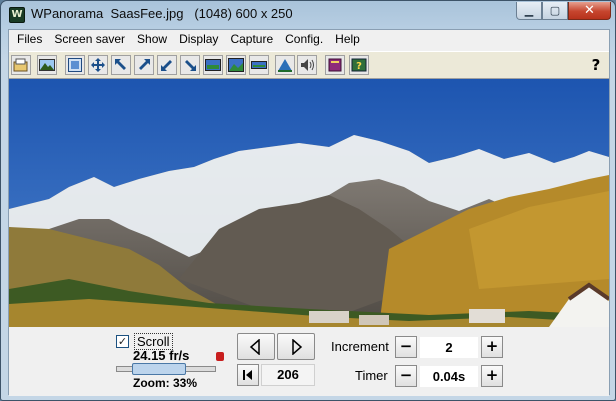 Image resolution: width=616 pixels, height=401 pixels. I want to click on minimize-button: ▁, so click(529, 11).